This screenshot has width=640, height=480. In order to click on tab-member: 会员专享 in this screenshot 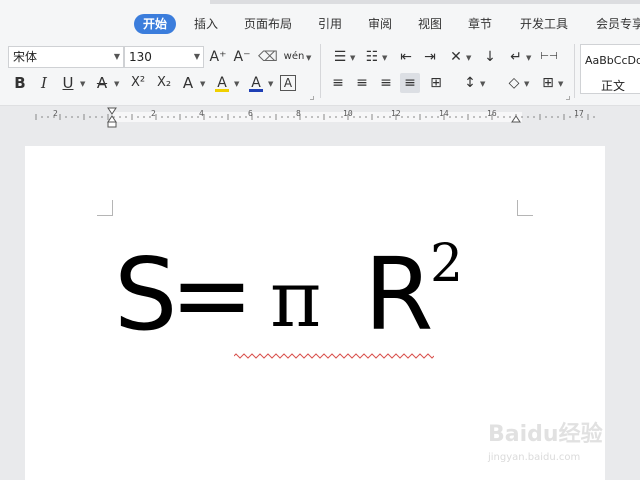, I will do `click(618, 24)`.